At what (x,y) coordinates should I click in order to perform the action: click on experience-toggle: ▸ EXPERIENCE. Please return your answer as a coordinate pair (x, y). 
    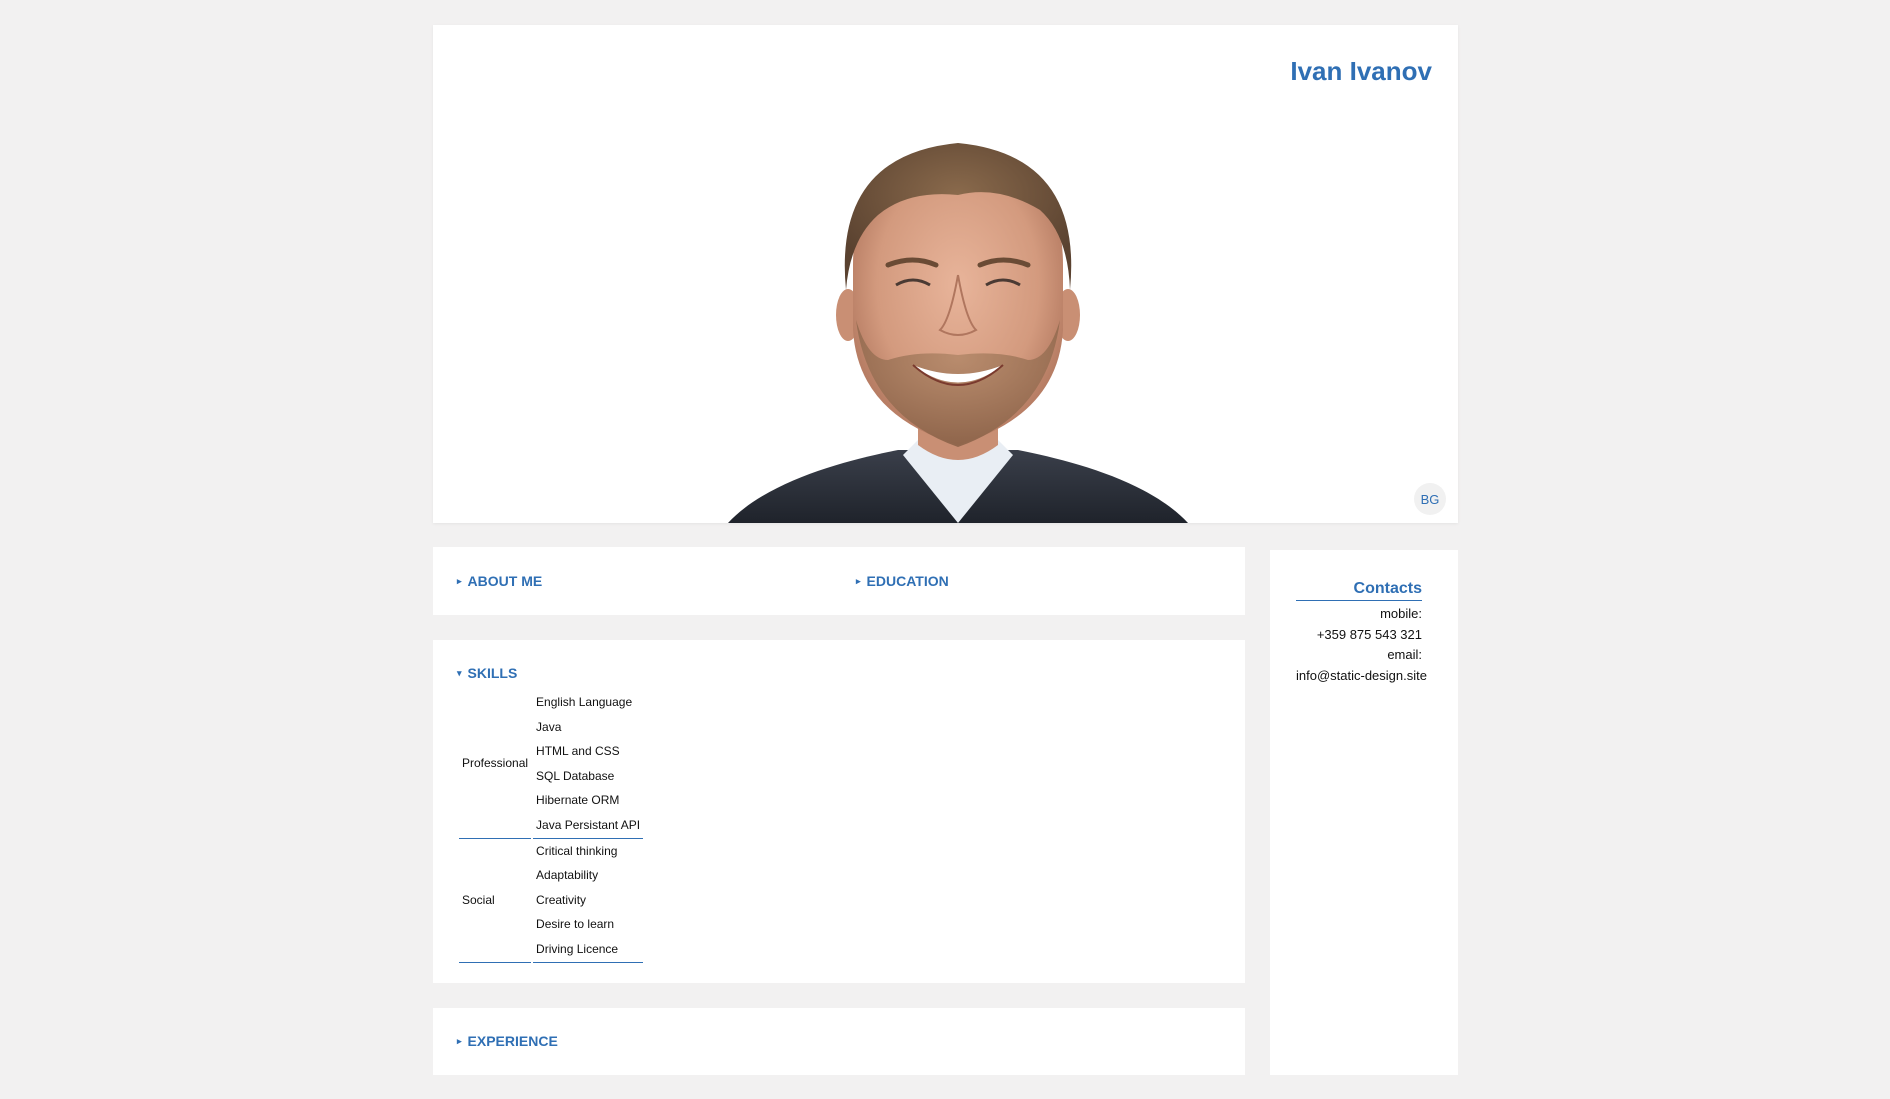
    Looking at the image, I should click on (507, 1041).